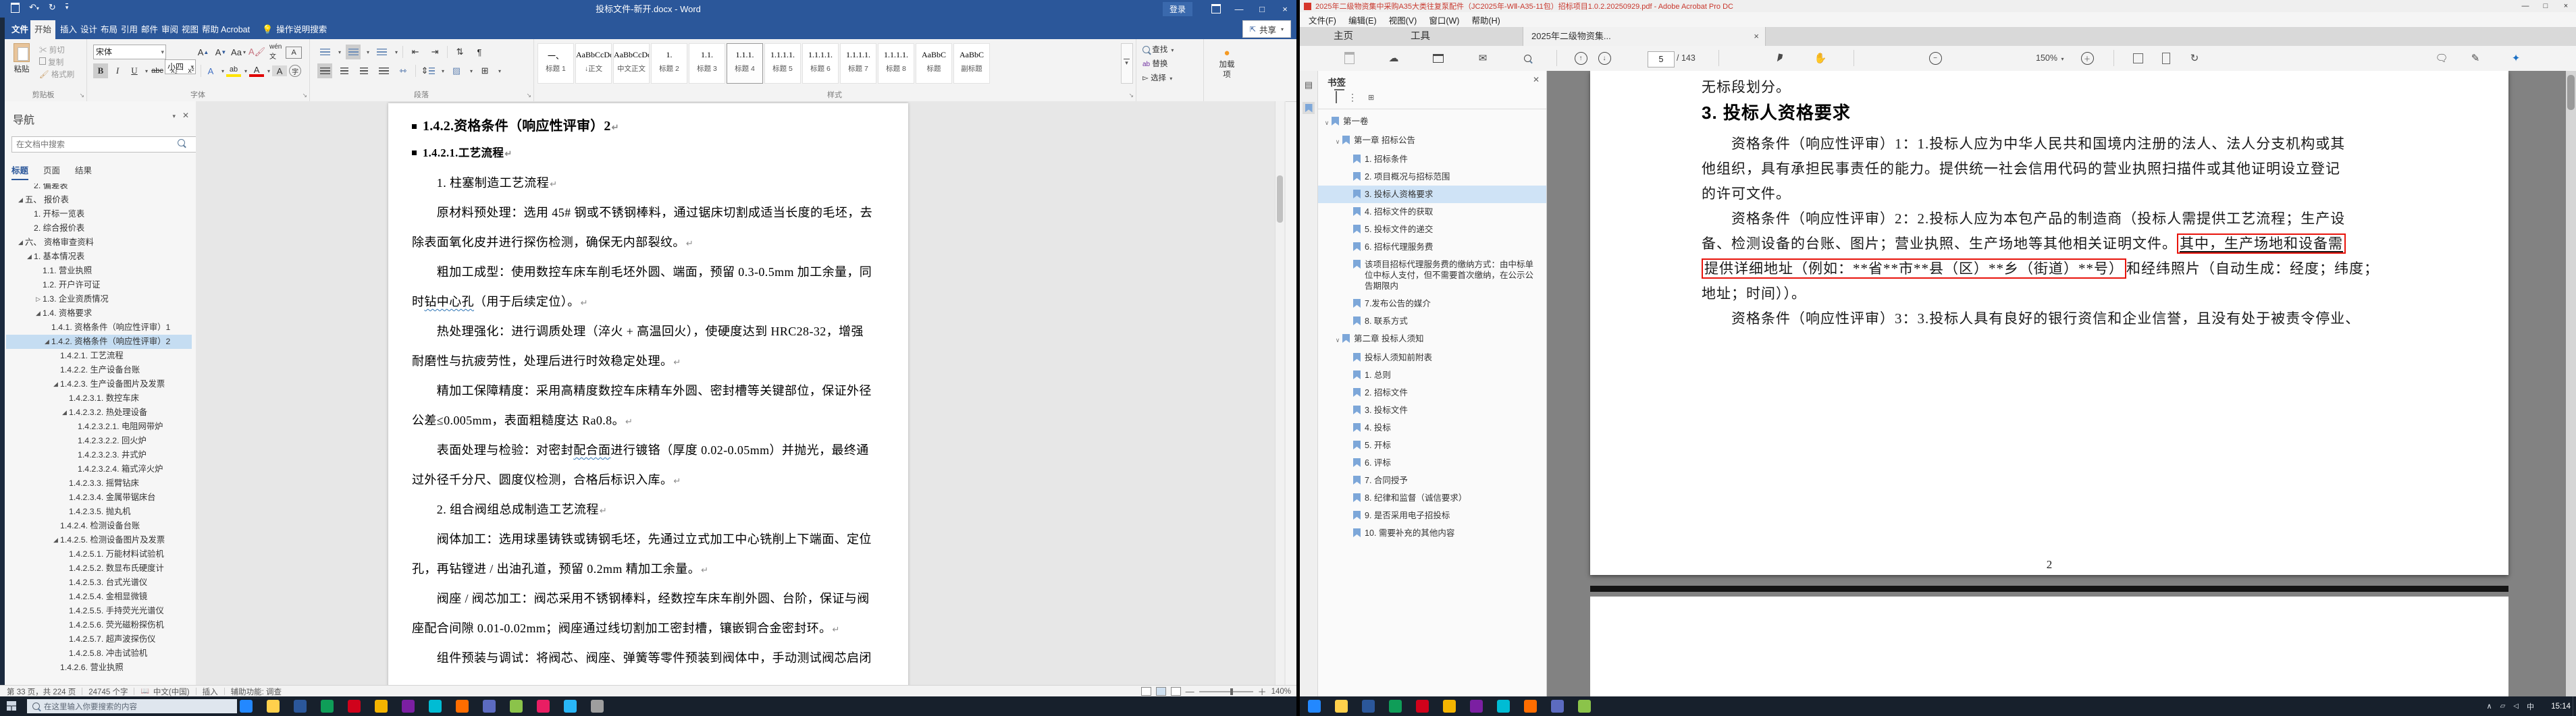  What do you see at coordinates (99, 200) in the screenshot?
I see `nav-heading-item: ◢ 五、 报价表` at bounding box center [99, 200].